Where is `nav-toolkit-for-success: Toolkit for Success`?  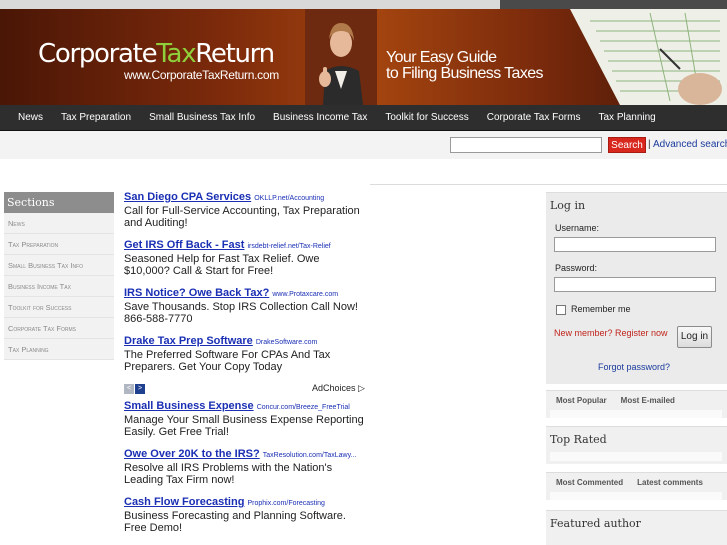
nav-toolkit-for-success: Toolkit for Success is located at coordinates (426, 118).